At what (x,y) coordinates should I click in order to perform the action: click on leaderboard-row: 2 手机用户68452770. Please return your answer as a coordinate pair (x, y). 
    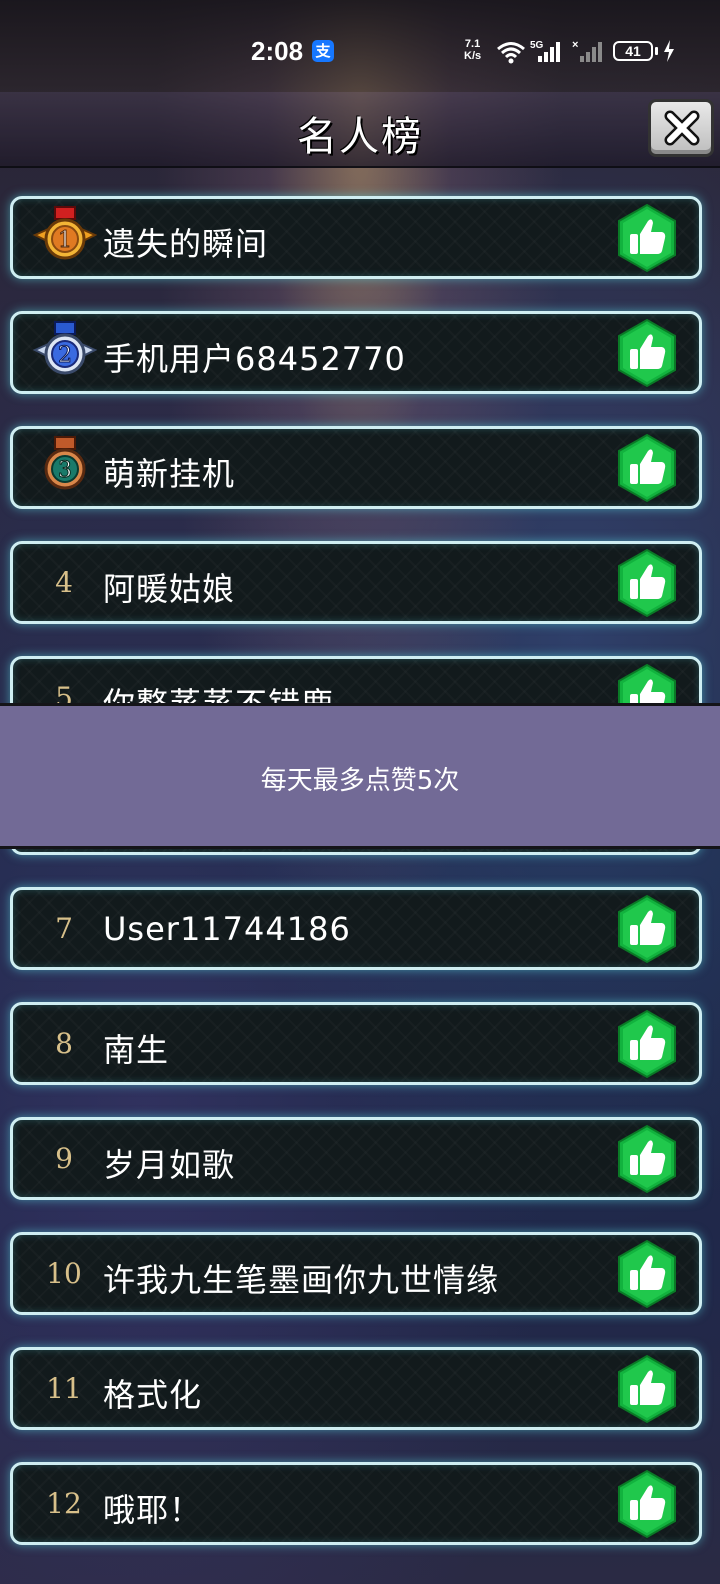
    Looking at the image, I should click on (356, 352).